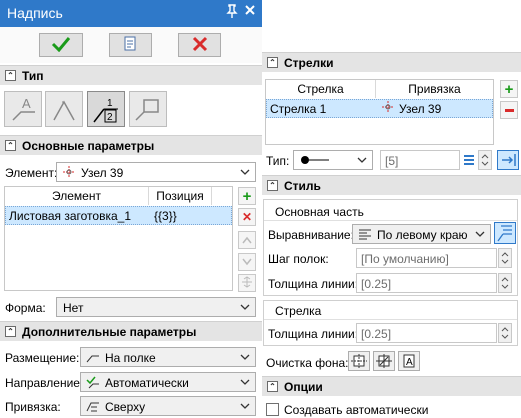 Image resolution: width=521 pixels, height=418 pixels. I want to click on arrow-align-button, so click(508, 160).